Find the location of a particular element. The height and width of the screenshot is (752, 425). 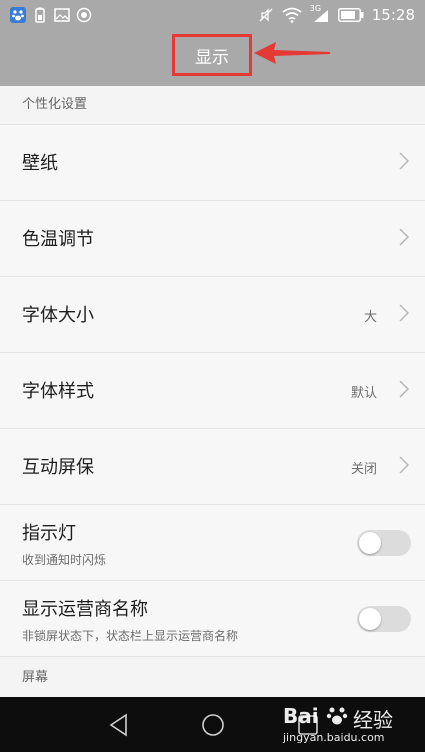

row-value: 默认 is located at coordinates (363, 393).